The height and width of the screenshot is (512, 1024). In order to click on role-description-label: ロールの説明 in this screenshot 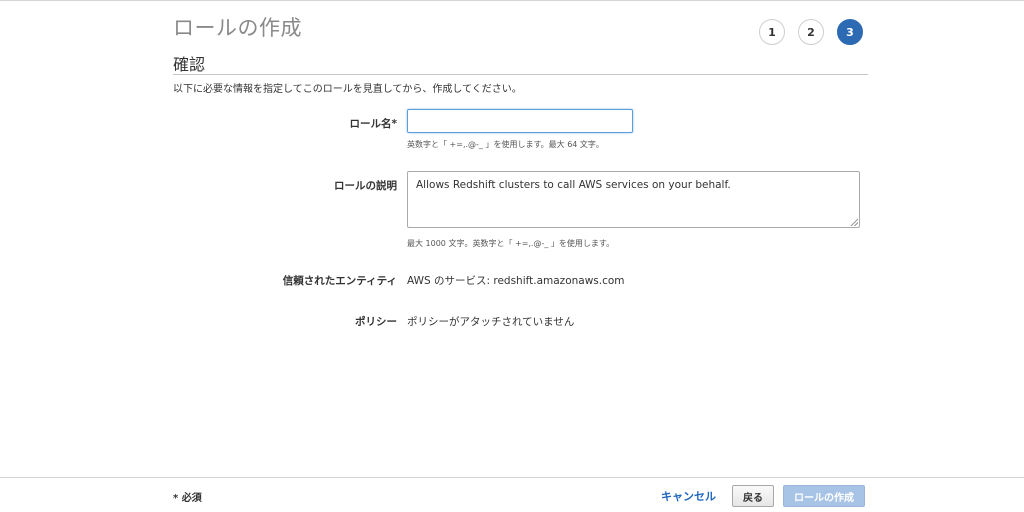, I will do `click(365, 186)`.